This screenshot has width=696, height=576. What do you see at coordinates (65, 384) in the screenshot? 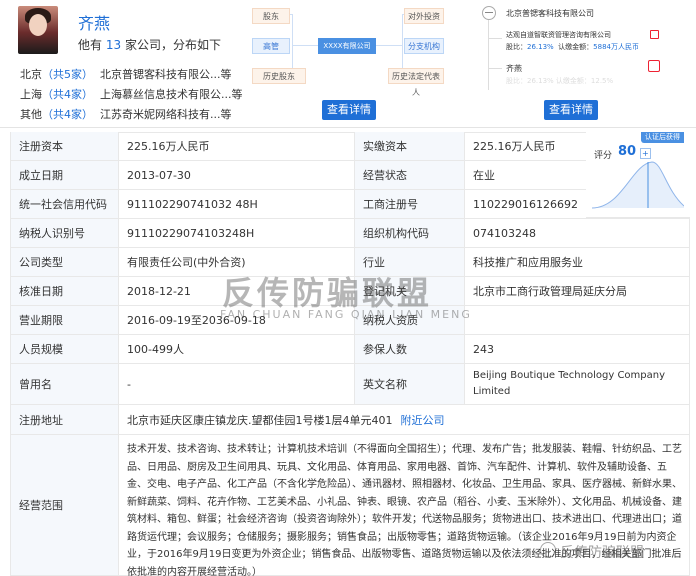
I see `label-former-name: 曾用名` at bounding box center [65, 384].